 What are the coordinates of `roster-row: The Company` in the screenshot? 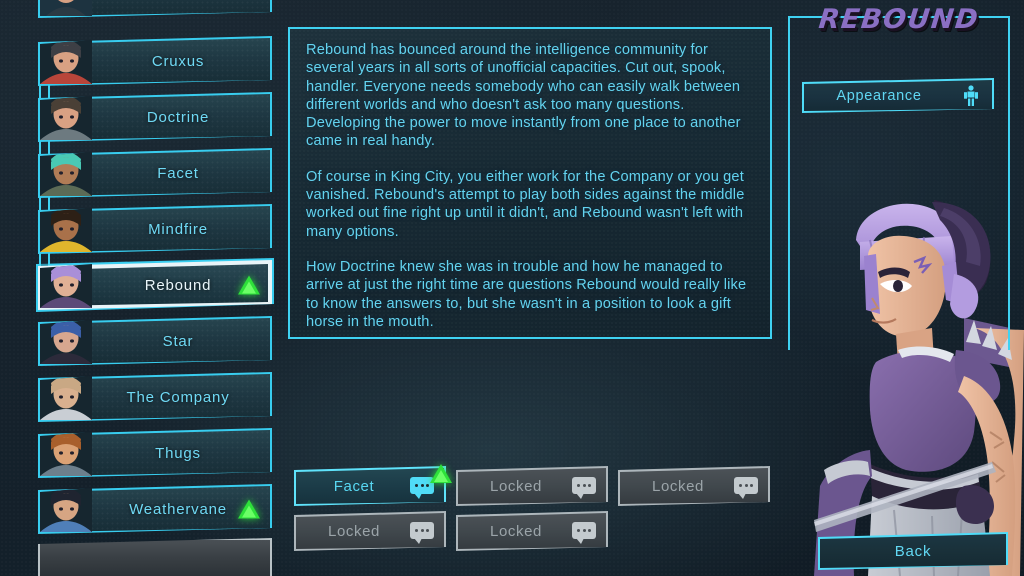 It's located at (155, 397).